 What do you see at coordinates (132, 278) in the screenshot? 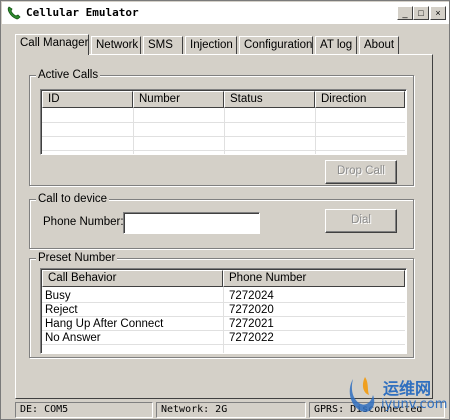
I see `column-call-behavior: Call Behavior` at bounding box center [132, 278].